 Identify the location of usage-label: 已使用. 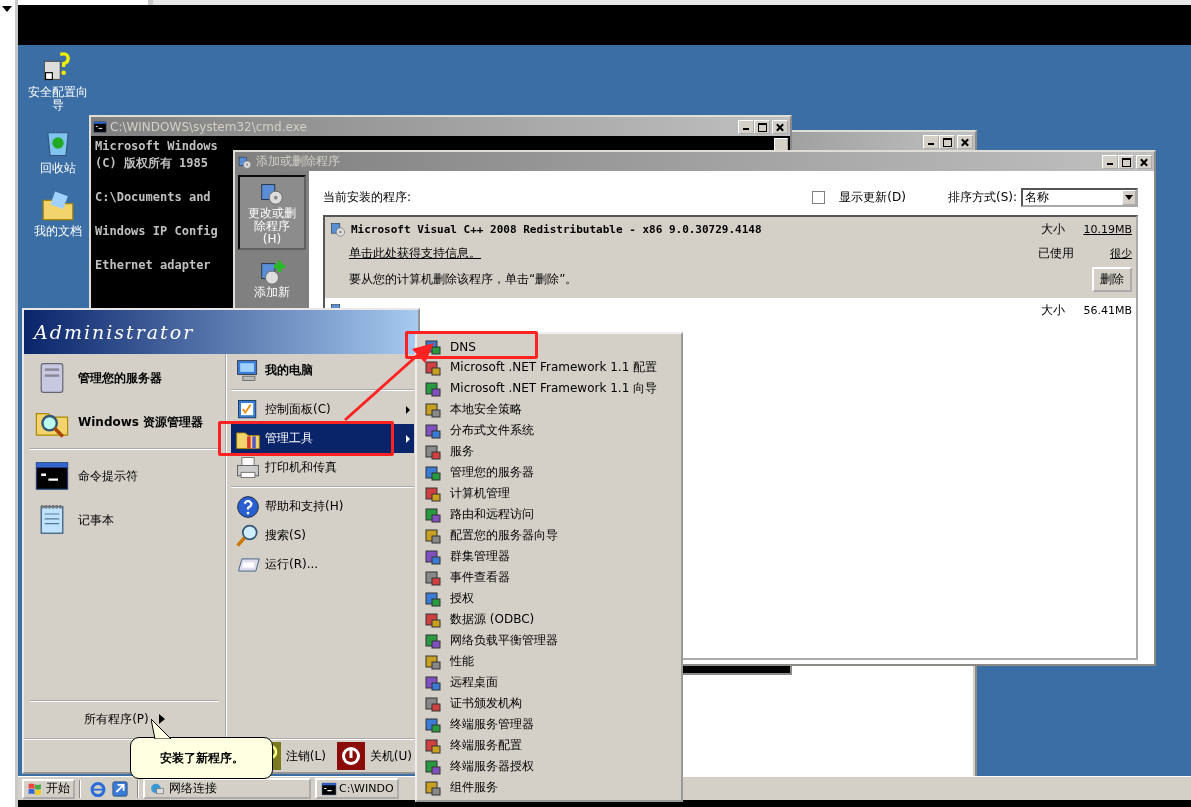
(1056, 253).